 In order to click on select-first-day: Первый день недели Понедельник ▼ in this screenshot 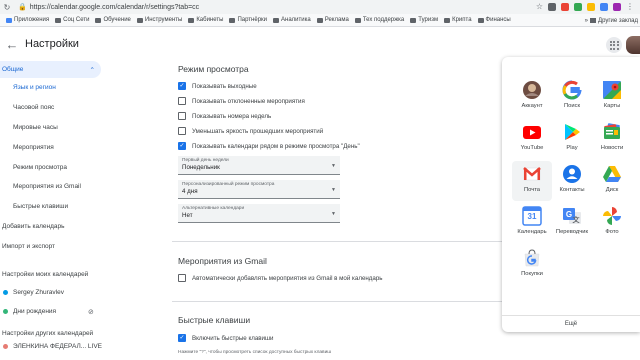, I will do `click(259, 165)`.